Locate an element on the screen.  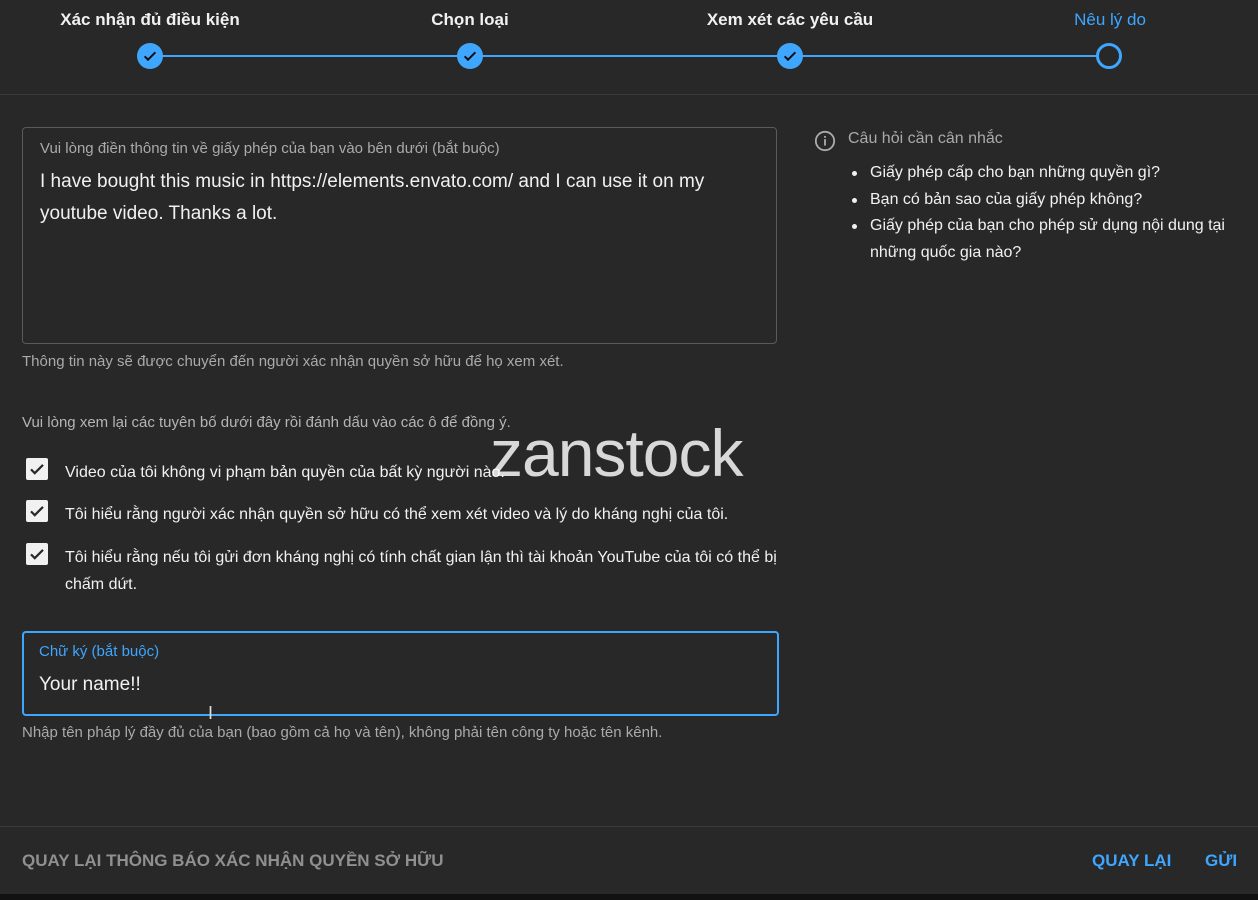
signature-field: Chữ ký (bắt buộc) Your name!! is located at coordinates (400, 673).